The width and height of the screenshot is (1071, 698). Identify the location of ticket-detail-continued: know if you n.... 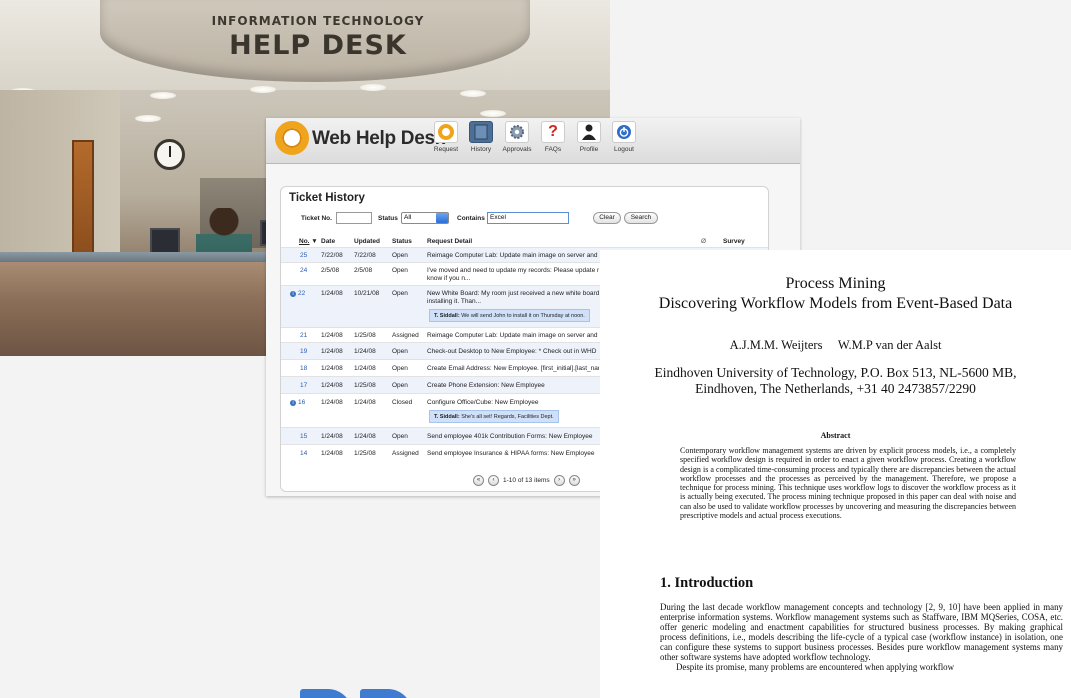
(449, 278).